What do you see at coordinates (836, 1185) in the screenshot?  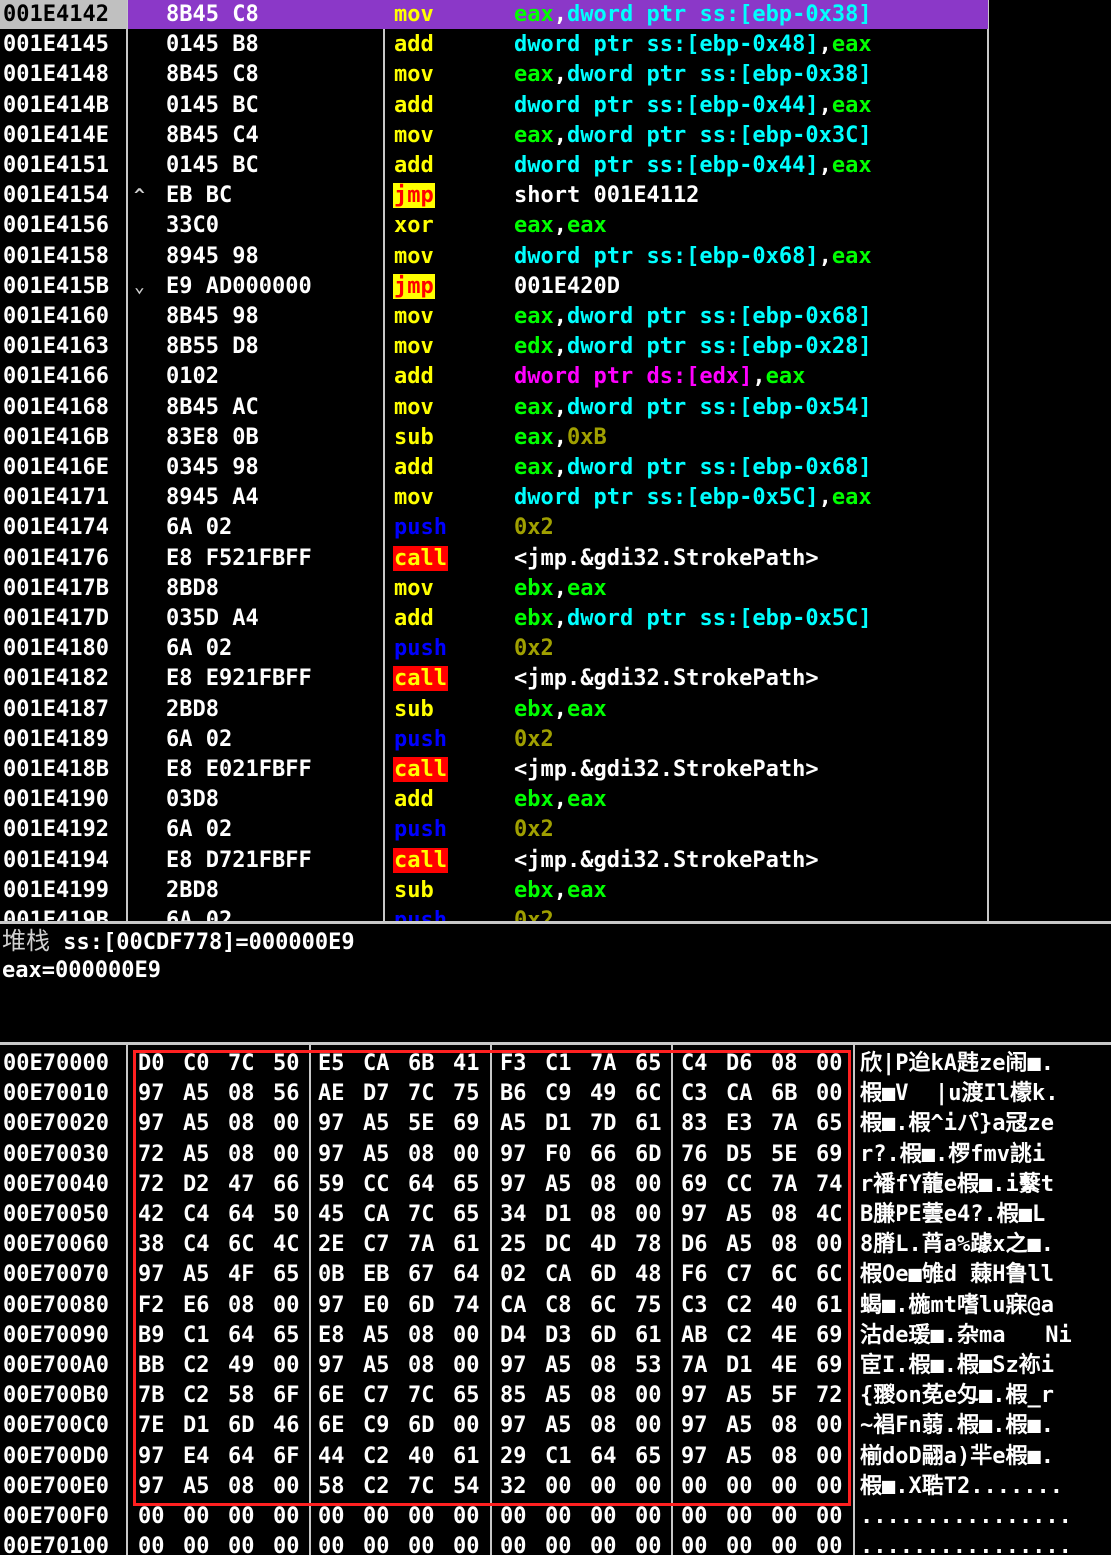 I see `dump-byte: 74` at bounding box center [836, 1185].